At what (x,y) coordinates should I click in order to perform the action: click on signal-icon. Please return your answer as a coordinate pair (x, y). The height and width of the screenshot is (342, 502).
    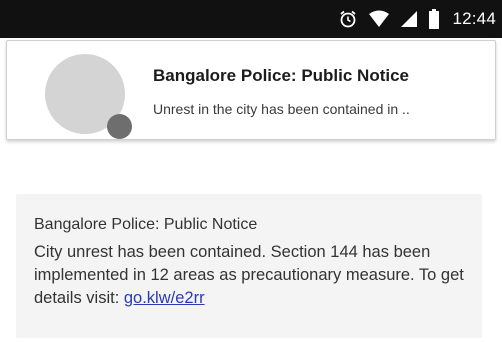
    Looking at the image, I should click on (409, 19).